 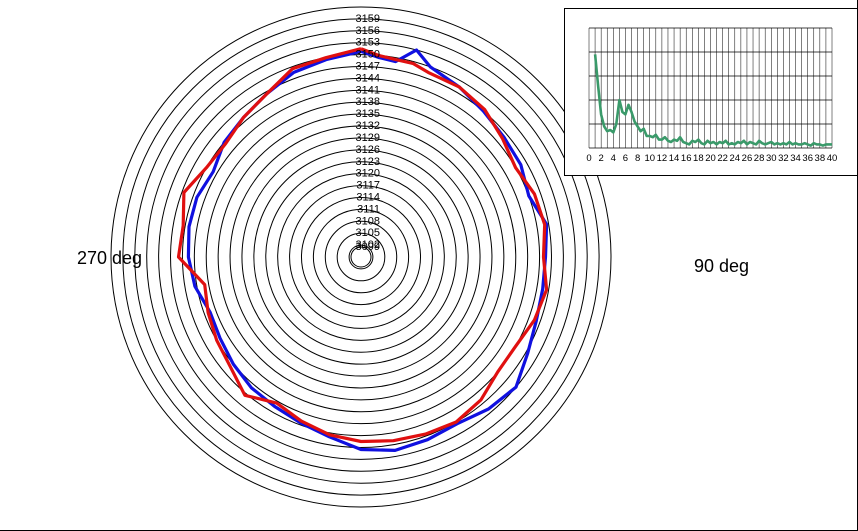 What do you see at coordinates (368, 102) in the screenshot?
I see `radial-tick-label: 3138` at bounding box center [368, 102].